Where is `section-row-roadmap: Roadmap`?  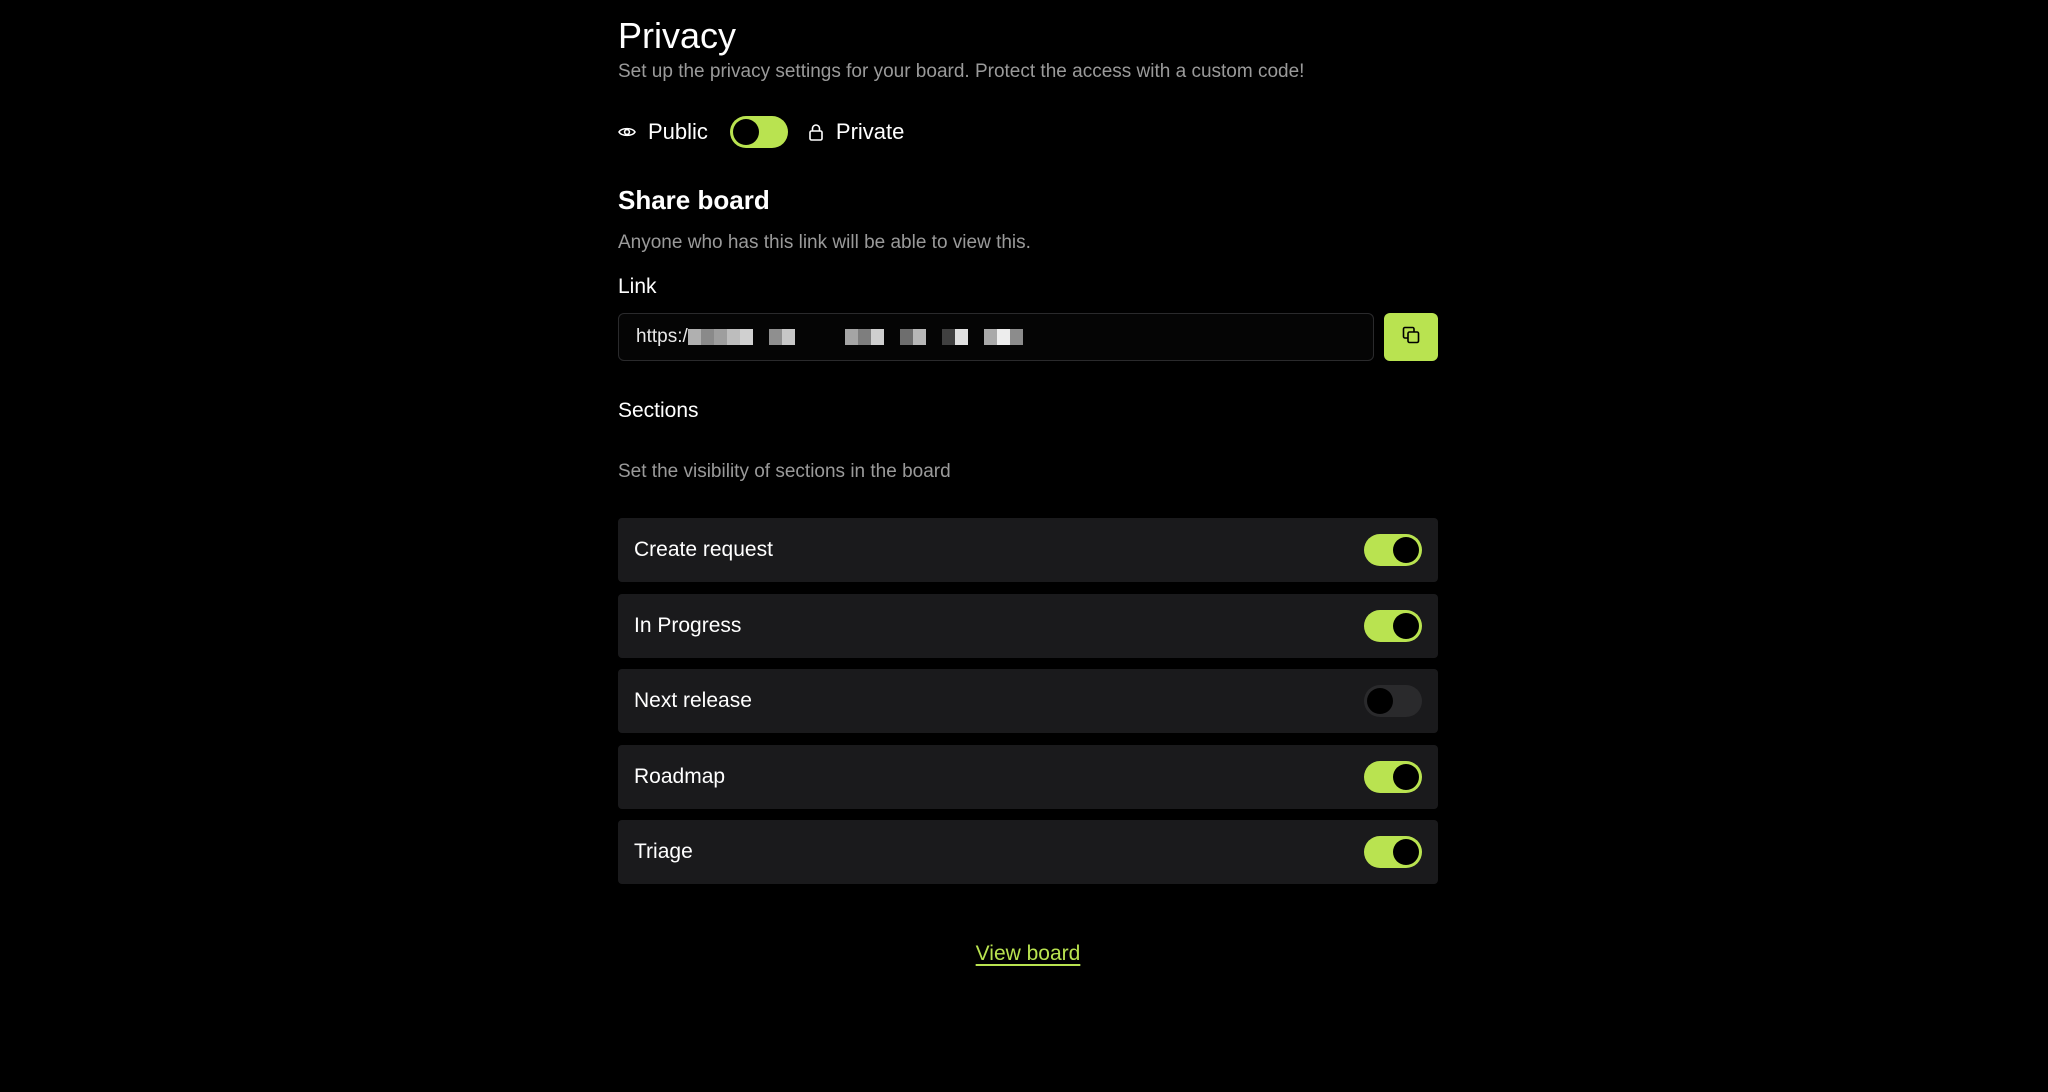
section-row-roadmap: Roadmap is located at coordinates (1028, 776).